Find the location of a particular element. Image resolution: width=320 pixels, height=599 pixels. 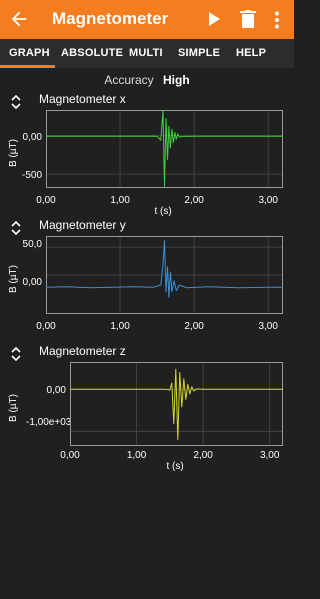

graph-title: Magnetometer x is located at coordinates (82, 99).